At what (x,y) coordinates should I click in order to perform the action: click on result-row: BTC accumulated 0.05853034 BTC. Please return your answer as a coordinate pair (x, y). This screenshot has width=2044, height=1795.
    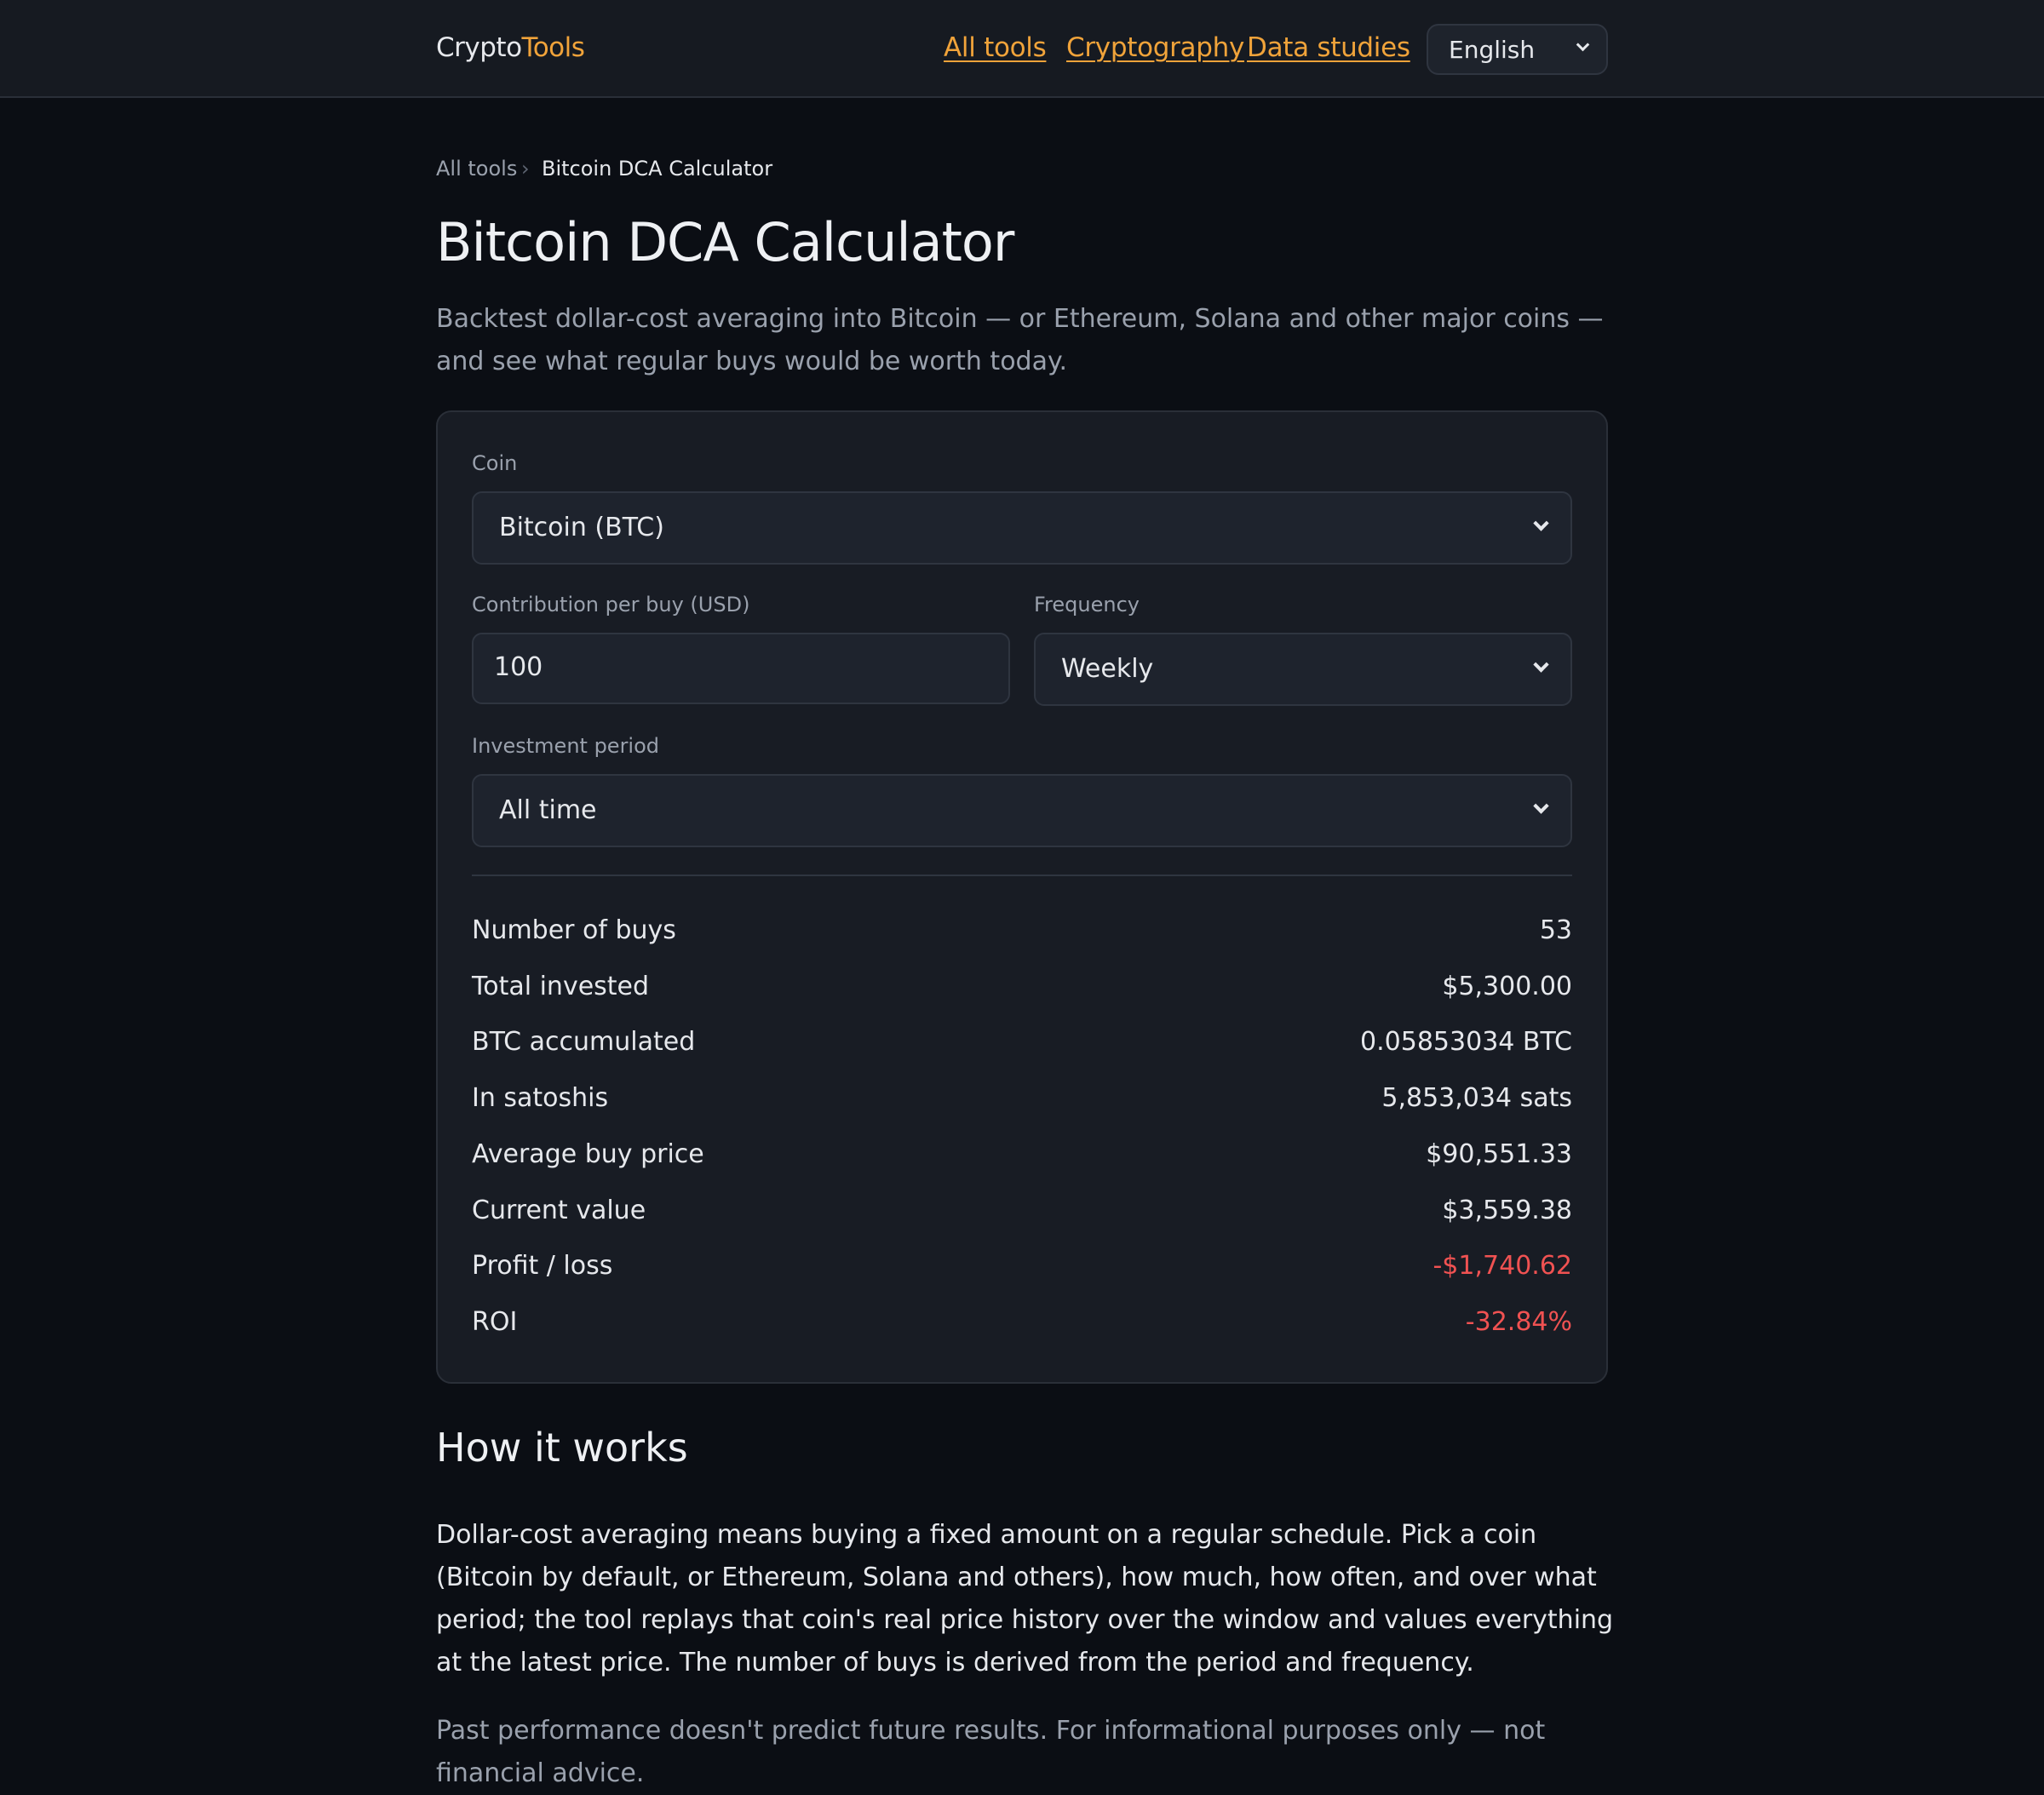
    Looking at the image, I should click on (1022, 1042).